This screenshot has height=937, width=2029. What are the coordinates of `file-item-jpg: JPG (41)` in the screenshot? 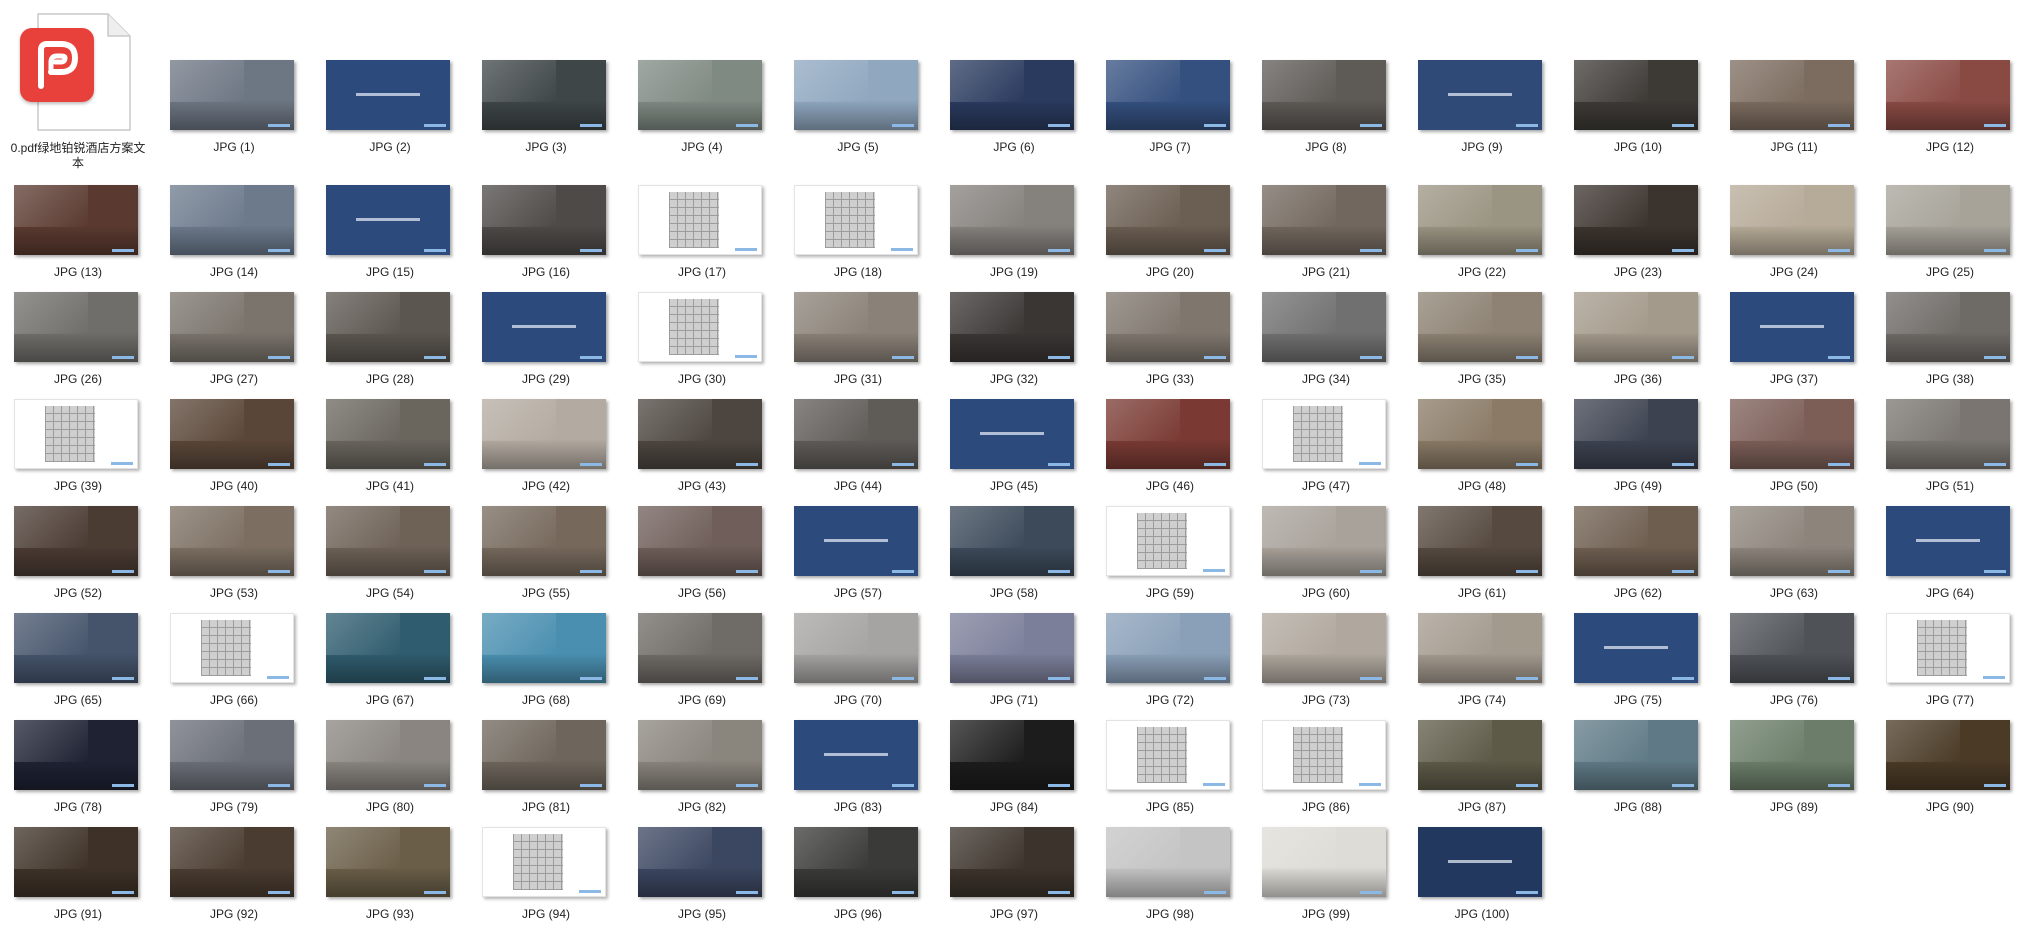 It's located at (390, 454).